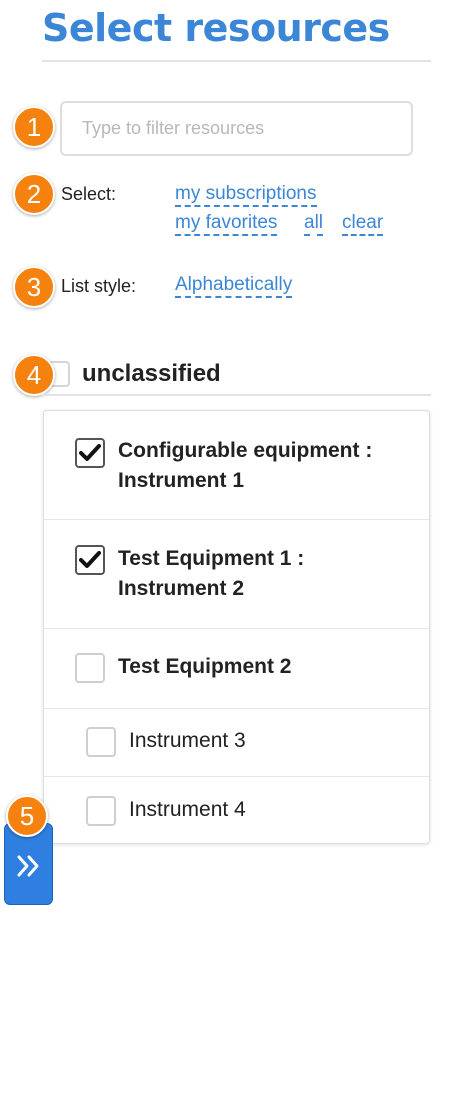 The image size is (471, 1115). I want to click on resource-label-line1: Configurable equipment :, so click(245, 450).